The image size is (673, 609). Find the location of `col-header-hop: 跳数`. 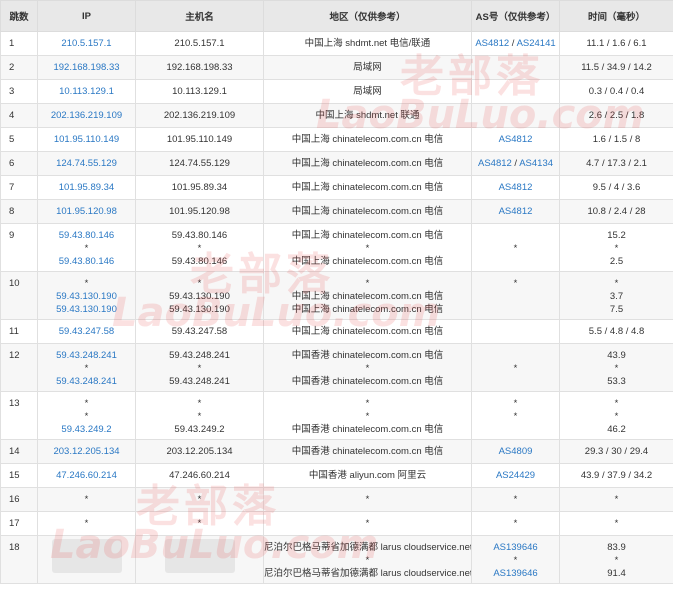

col-header-hop: 跳数 is located at coordinates (19, 16).